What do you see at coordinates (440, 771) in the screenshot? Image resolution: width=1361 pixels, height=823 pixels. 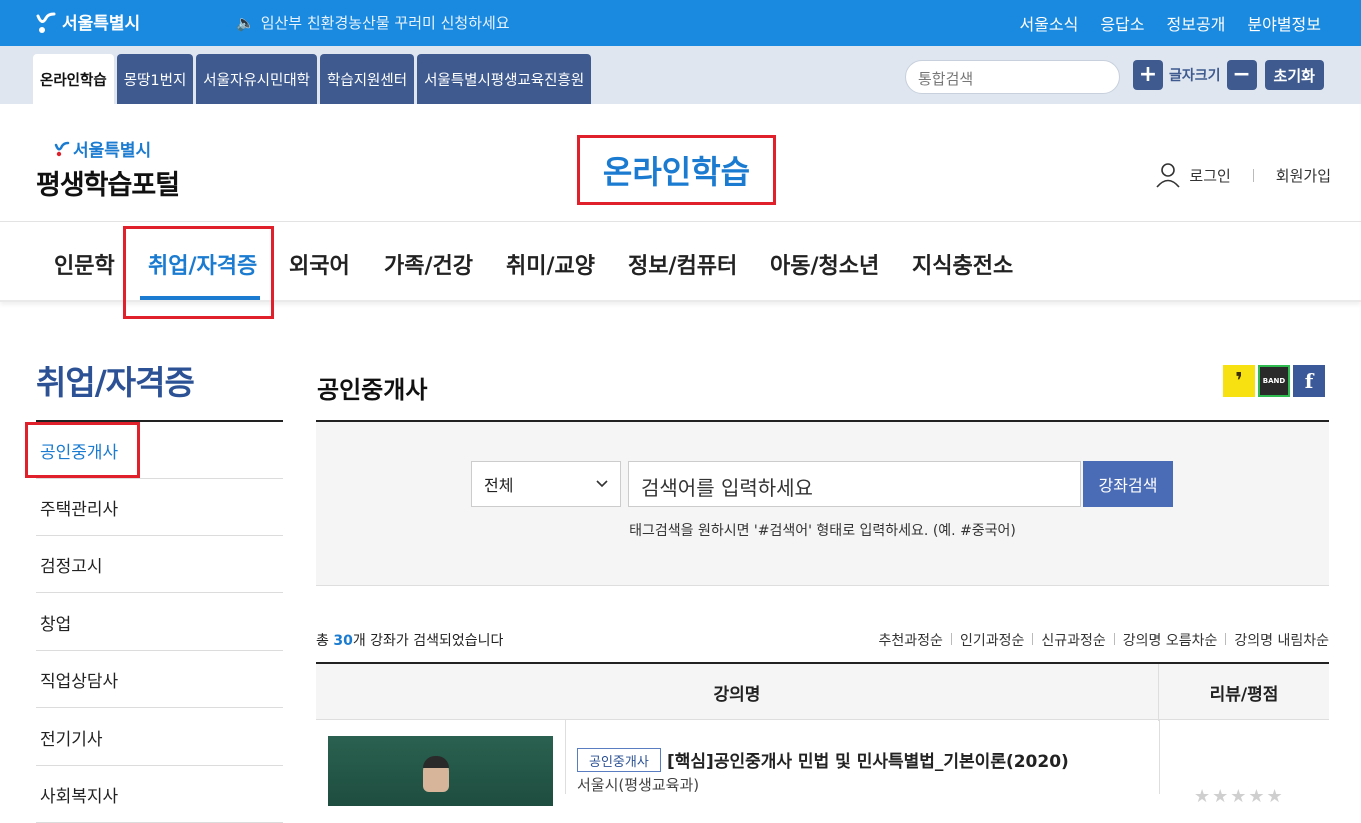 I see `course-thumbnail` at bounding box center [440, 771].